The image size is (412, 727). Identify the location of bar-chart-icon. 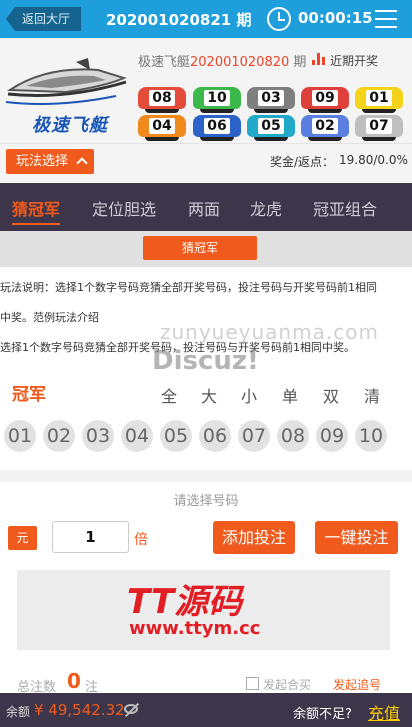
(319, 59).